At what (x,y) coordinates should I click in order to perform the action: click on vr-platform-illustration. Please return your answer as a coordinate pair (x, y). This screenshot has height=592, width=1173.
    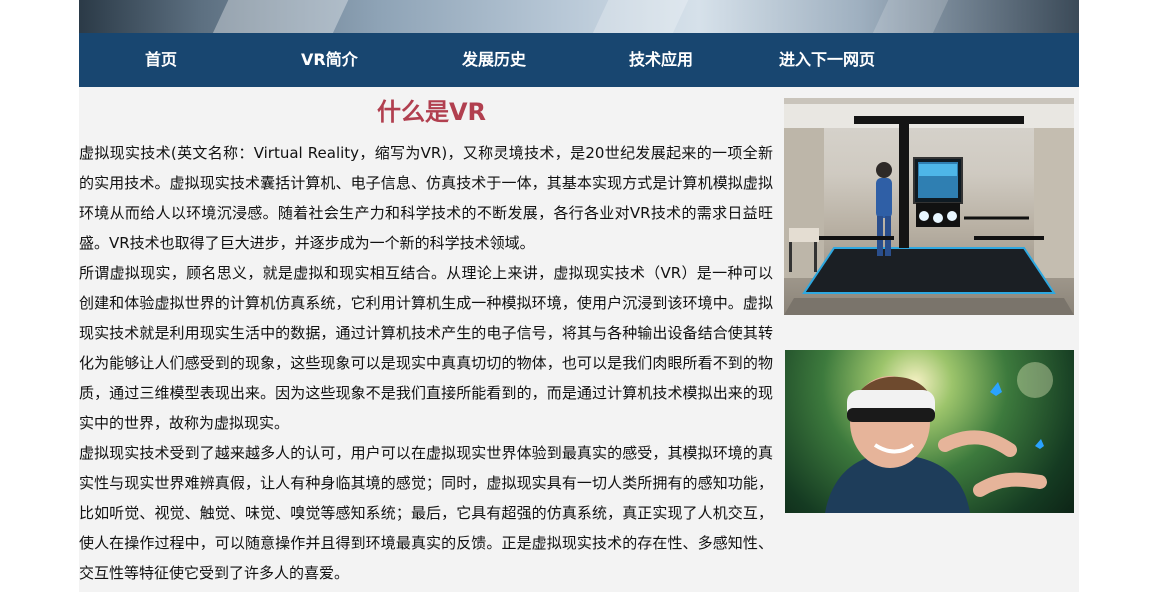
    Looking at the image, I should click on (929, 206).